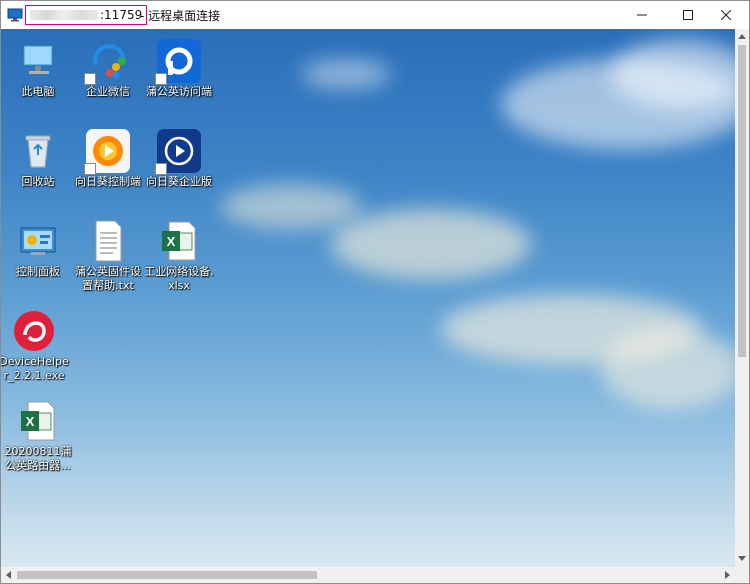 The image size is (750, 584). What do you see at coordinates (742, 575) in the screenshot?
I see `scrollbar-corner` at bounding box center [742, 575].